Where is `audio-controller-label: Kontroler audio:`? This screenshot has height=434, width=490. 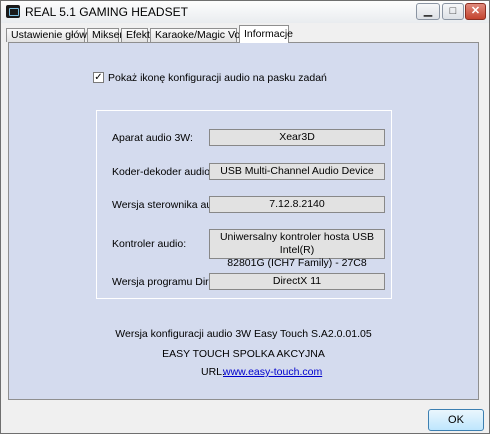
audio-controller-label: Kontroler audio: is located at coordinates (149, 244).